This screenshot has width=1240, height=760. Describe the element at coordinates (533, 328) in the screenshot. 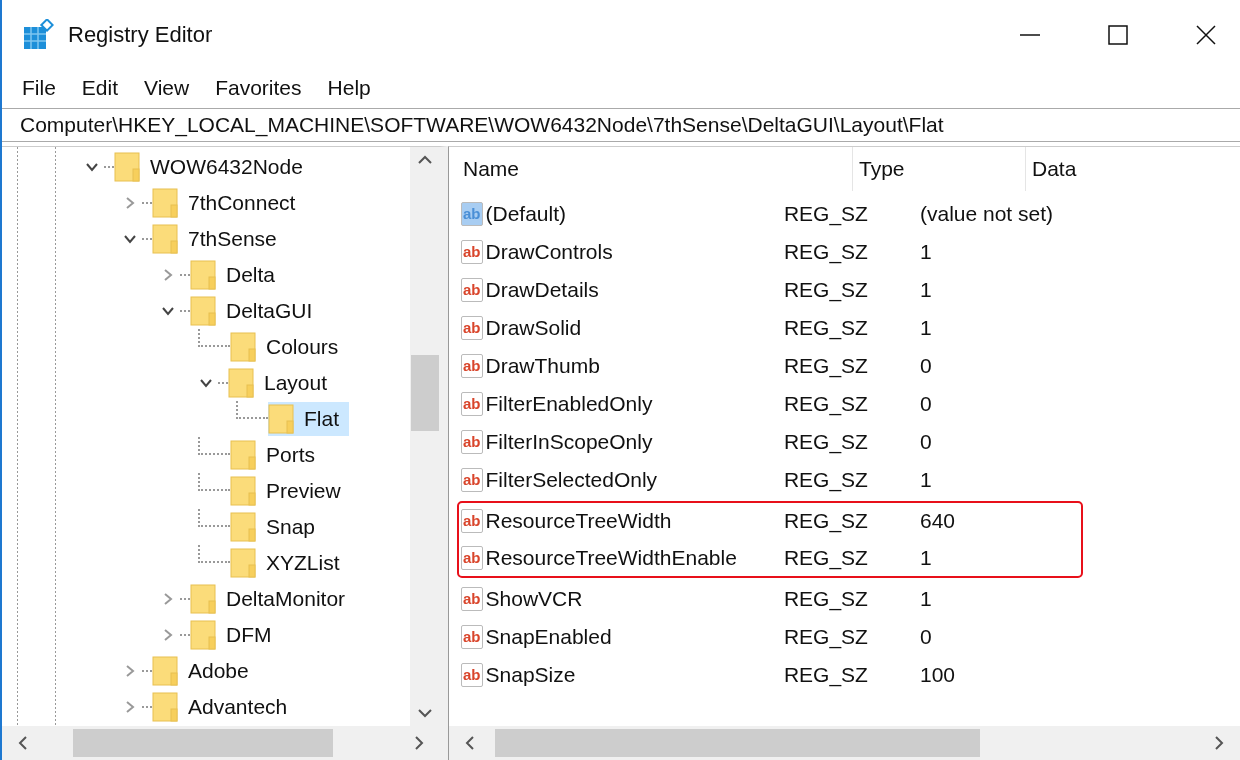

I see `value-name: DrawSolid` at that location.